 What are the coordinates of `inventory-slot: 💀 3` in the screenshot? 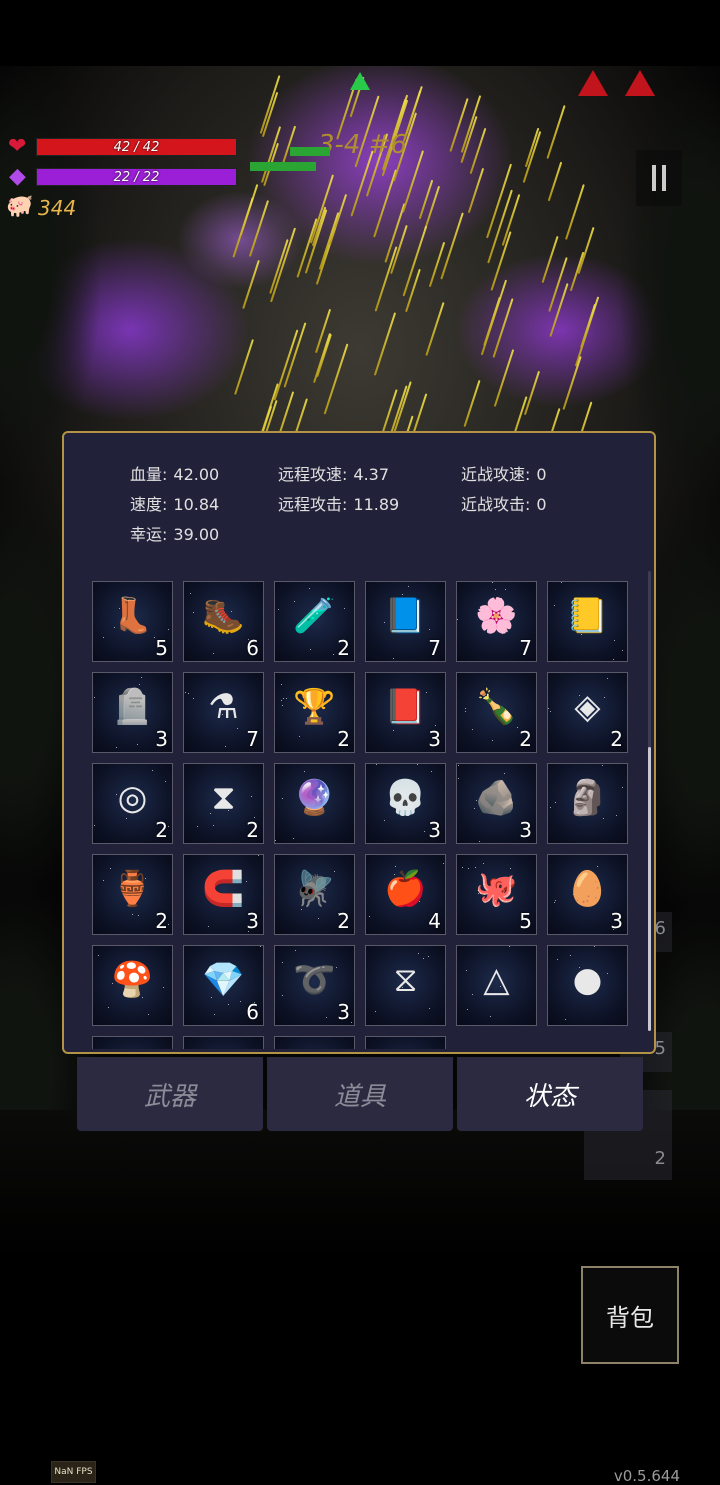 It's located at (405, 803).